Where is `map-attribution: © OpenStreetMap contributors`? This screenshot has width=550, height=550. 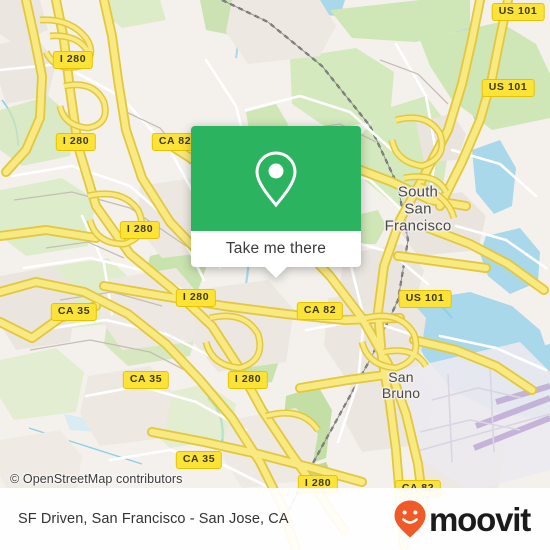
map-attribution: © OpenStreetMap contributors is located at coordinates (96, 479).